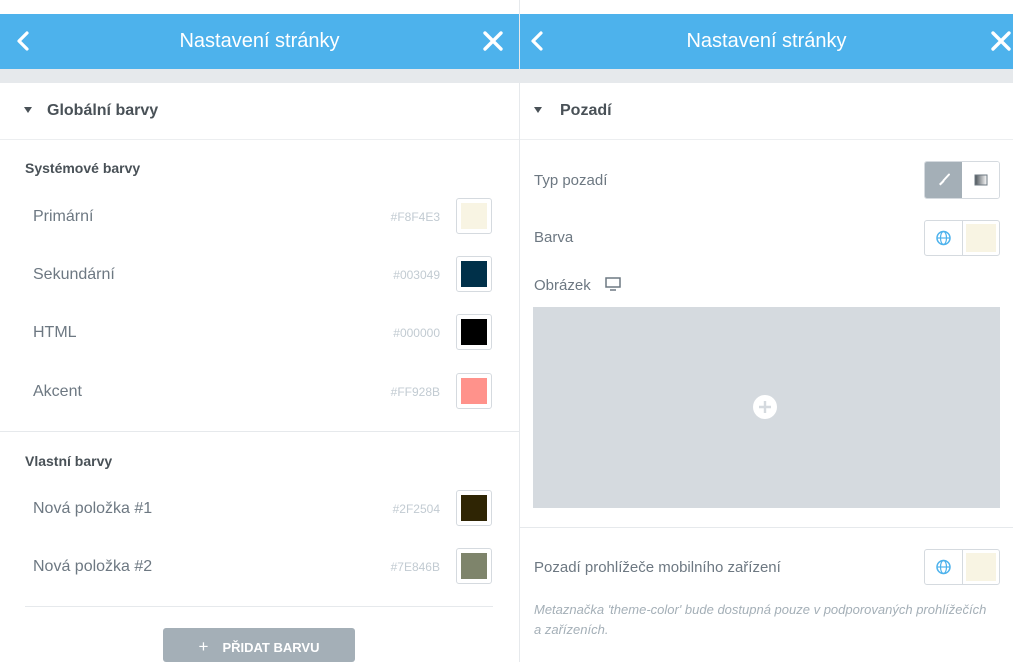 The width and height of the screenshot is (1013, 662). Describe the element at coordinates (259, 111) in the screenshot. I see `section-header-global-colors: Globální barvy` at that location.